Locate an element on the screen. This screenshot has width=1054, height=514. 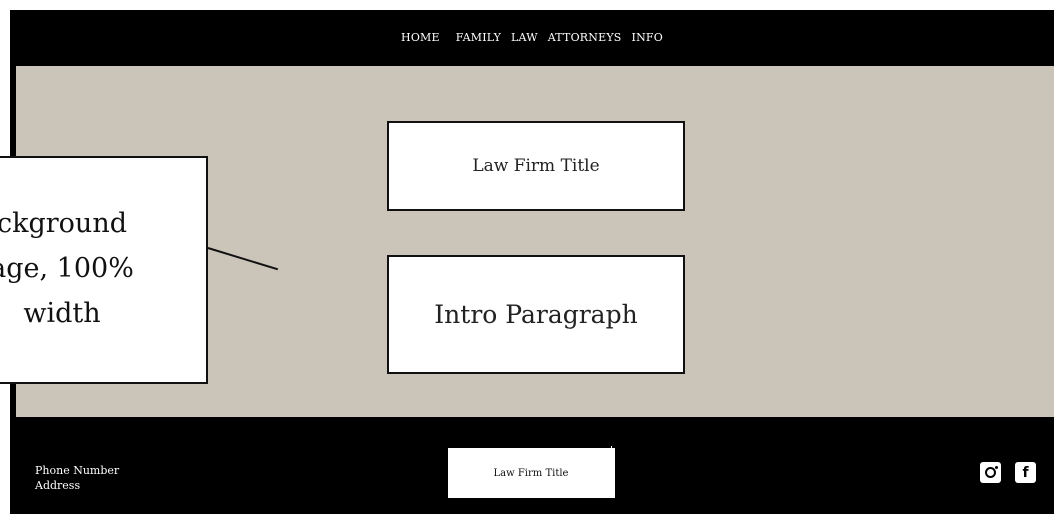
nav-info: INFO is located at coordinates (647, 37).